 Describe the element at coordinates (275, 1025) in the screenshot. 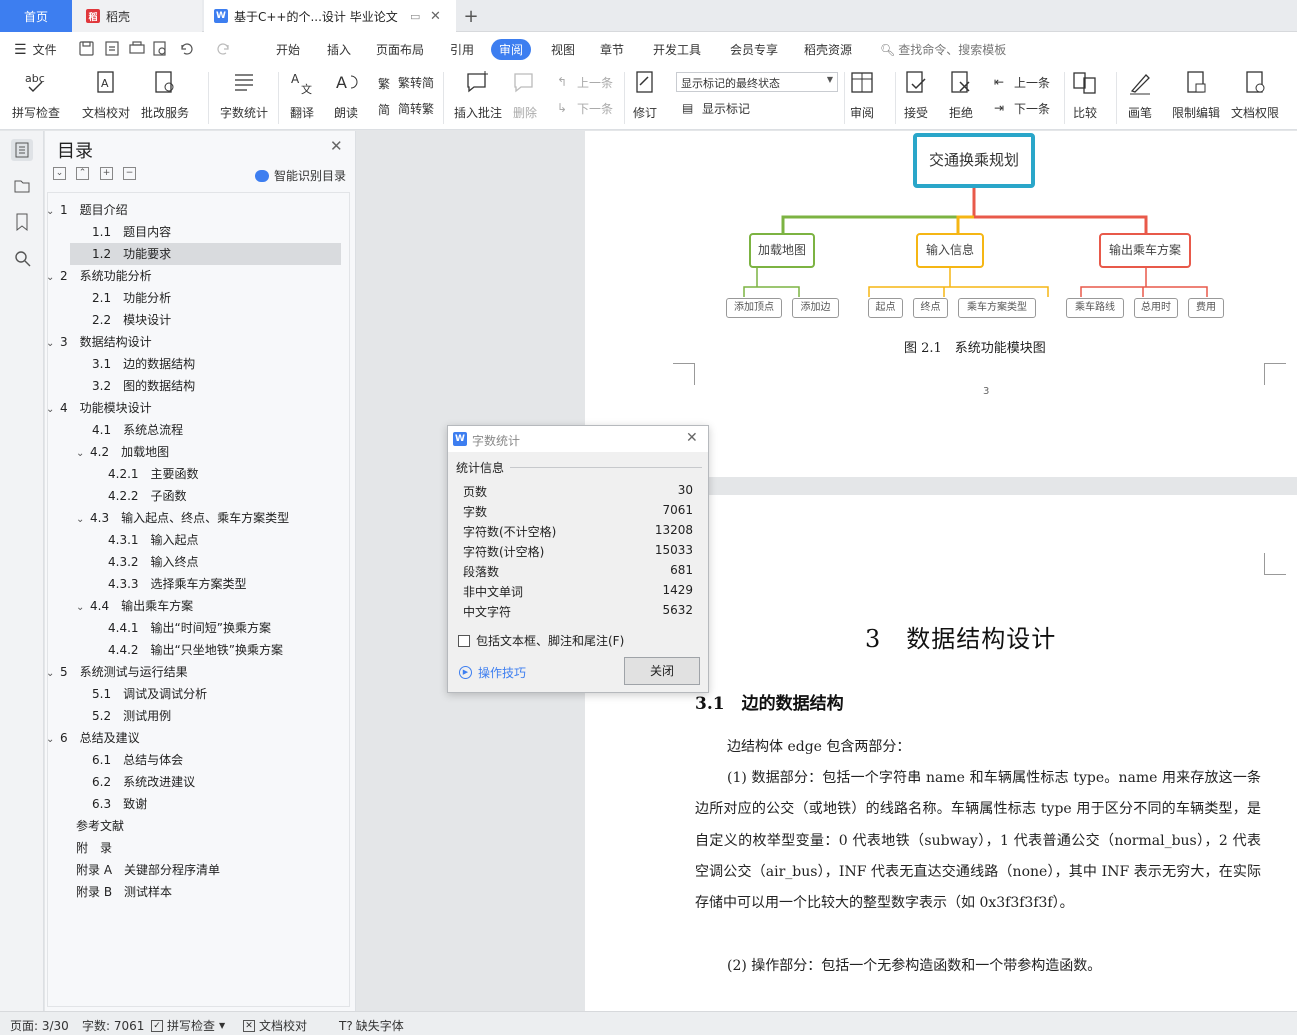

I see `status-proof: ✕ 文档校对` at that location.